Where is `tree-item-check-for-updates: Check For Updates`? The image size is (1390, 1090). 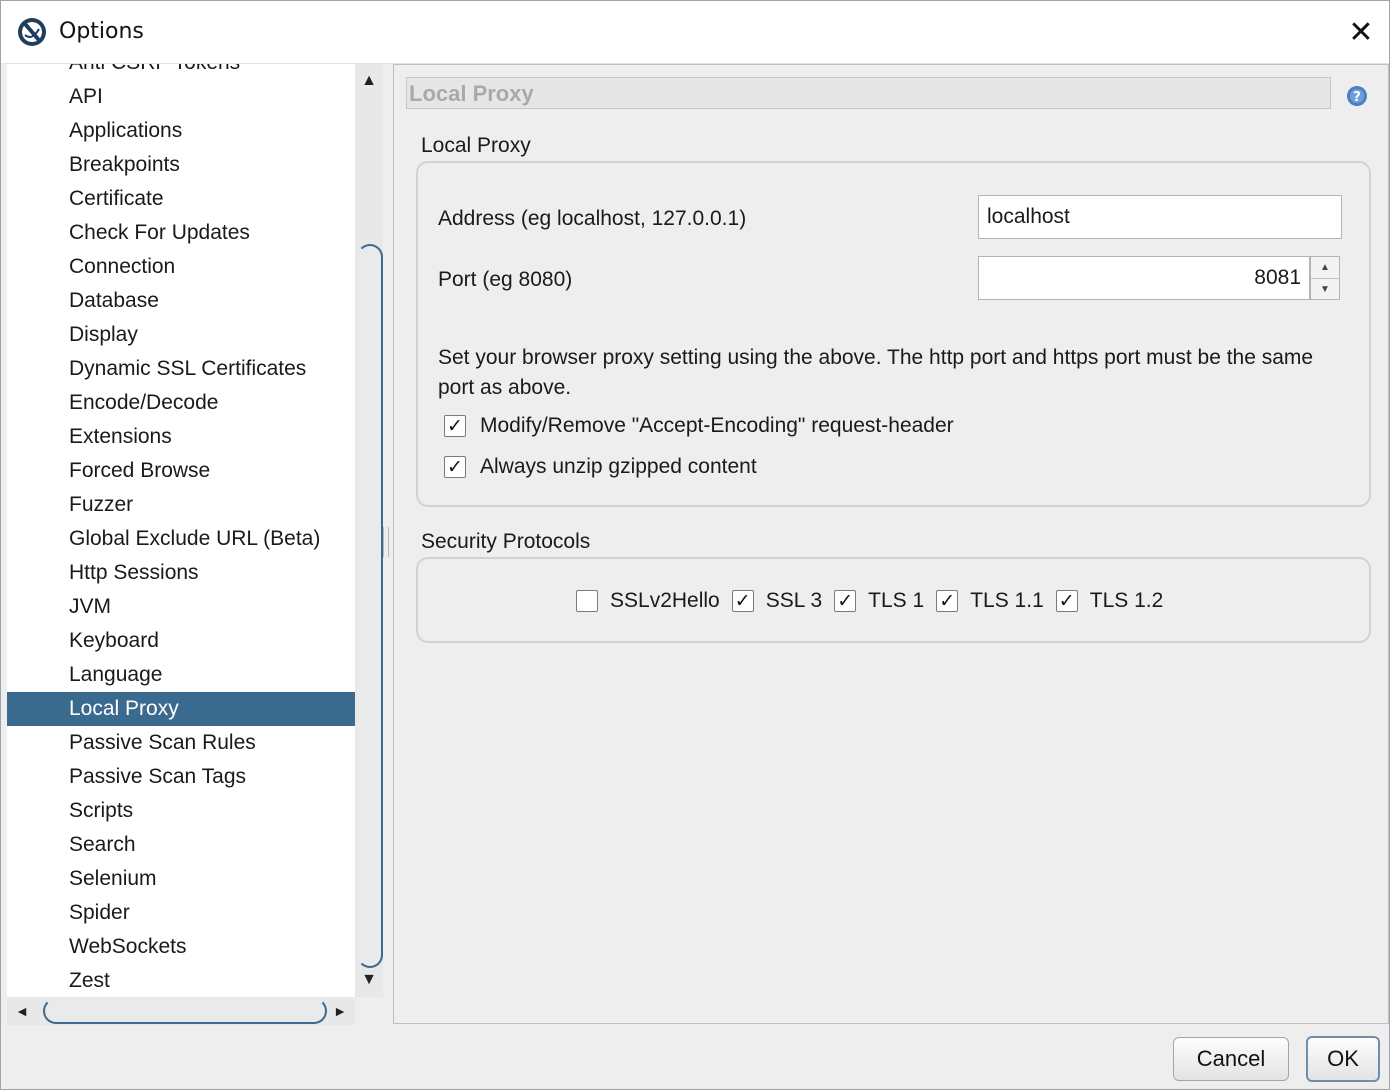 tree-item-check-for-updates: Check For Updates is located at coordinates (181, 233).